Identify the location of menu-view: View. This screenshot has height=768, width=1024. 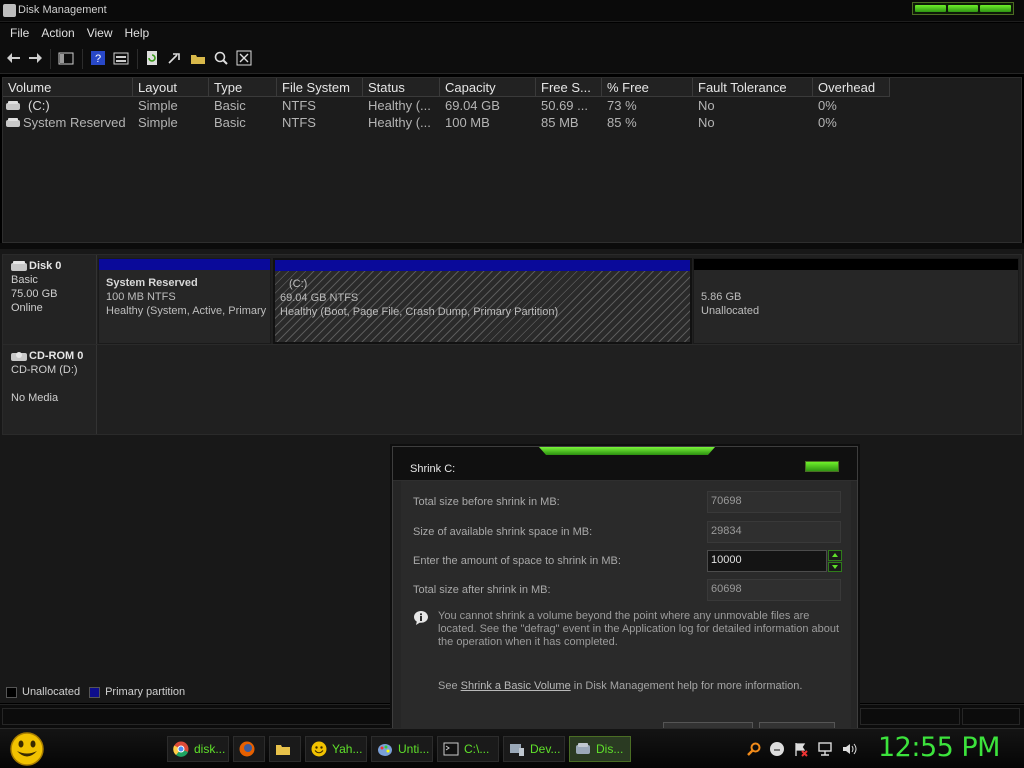
(100, 33).